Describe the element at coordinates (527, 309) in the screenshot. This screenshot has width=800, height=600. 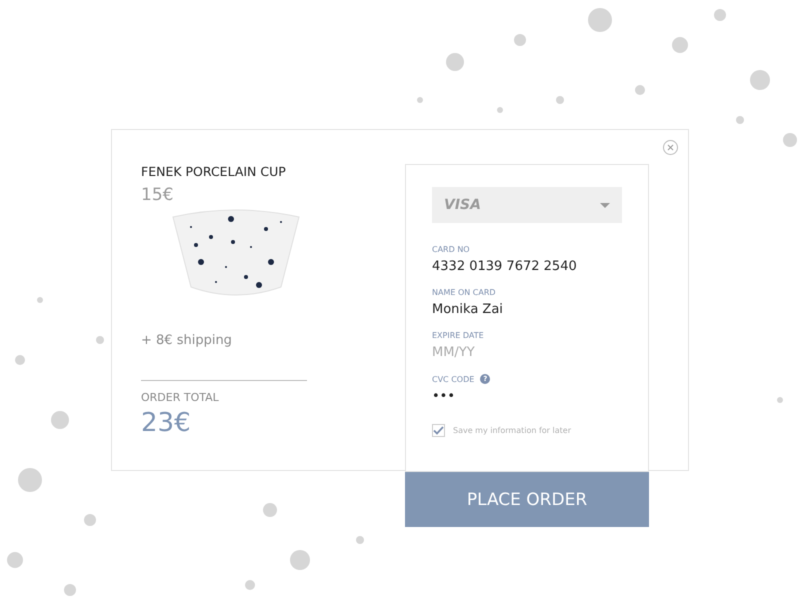
I see `input-field: Monika Zai` at that location.